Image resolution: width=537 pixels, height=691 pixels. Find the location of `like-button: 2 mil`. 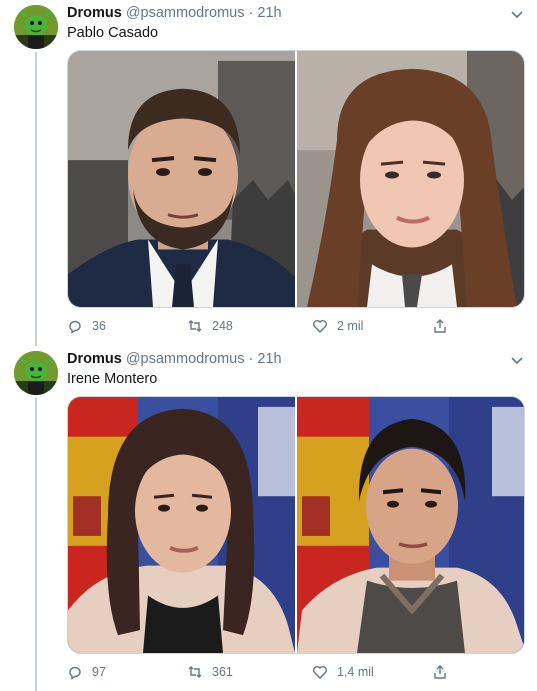

like-button: 2 mil is located at coordinates (337, 326).